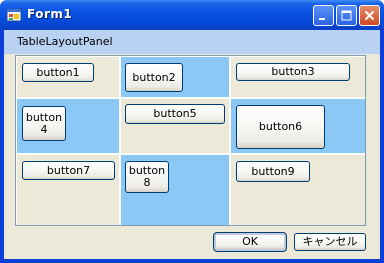 The image size is (384, 263). I want to click on button1: button1, so click(58, 72).